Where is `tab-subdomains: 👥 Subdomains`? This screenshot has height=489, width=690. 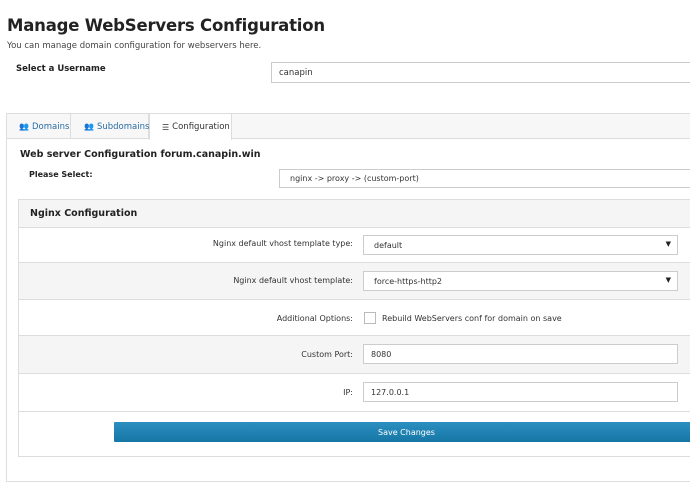
tab-subdomains: 👥 Subdomains is located at coordinates (110, 126).